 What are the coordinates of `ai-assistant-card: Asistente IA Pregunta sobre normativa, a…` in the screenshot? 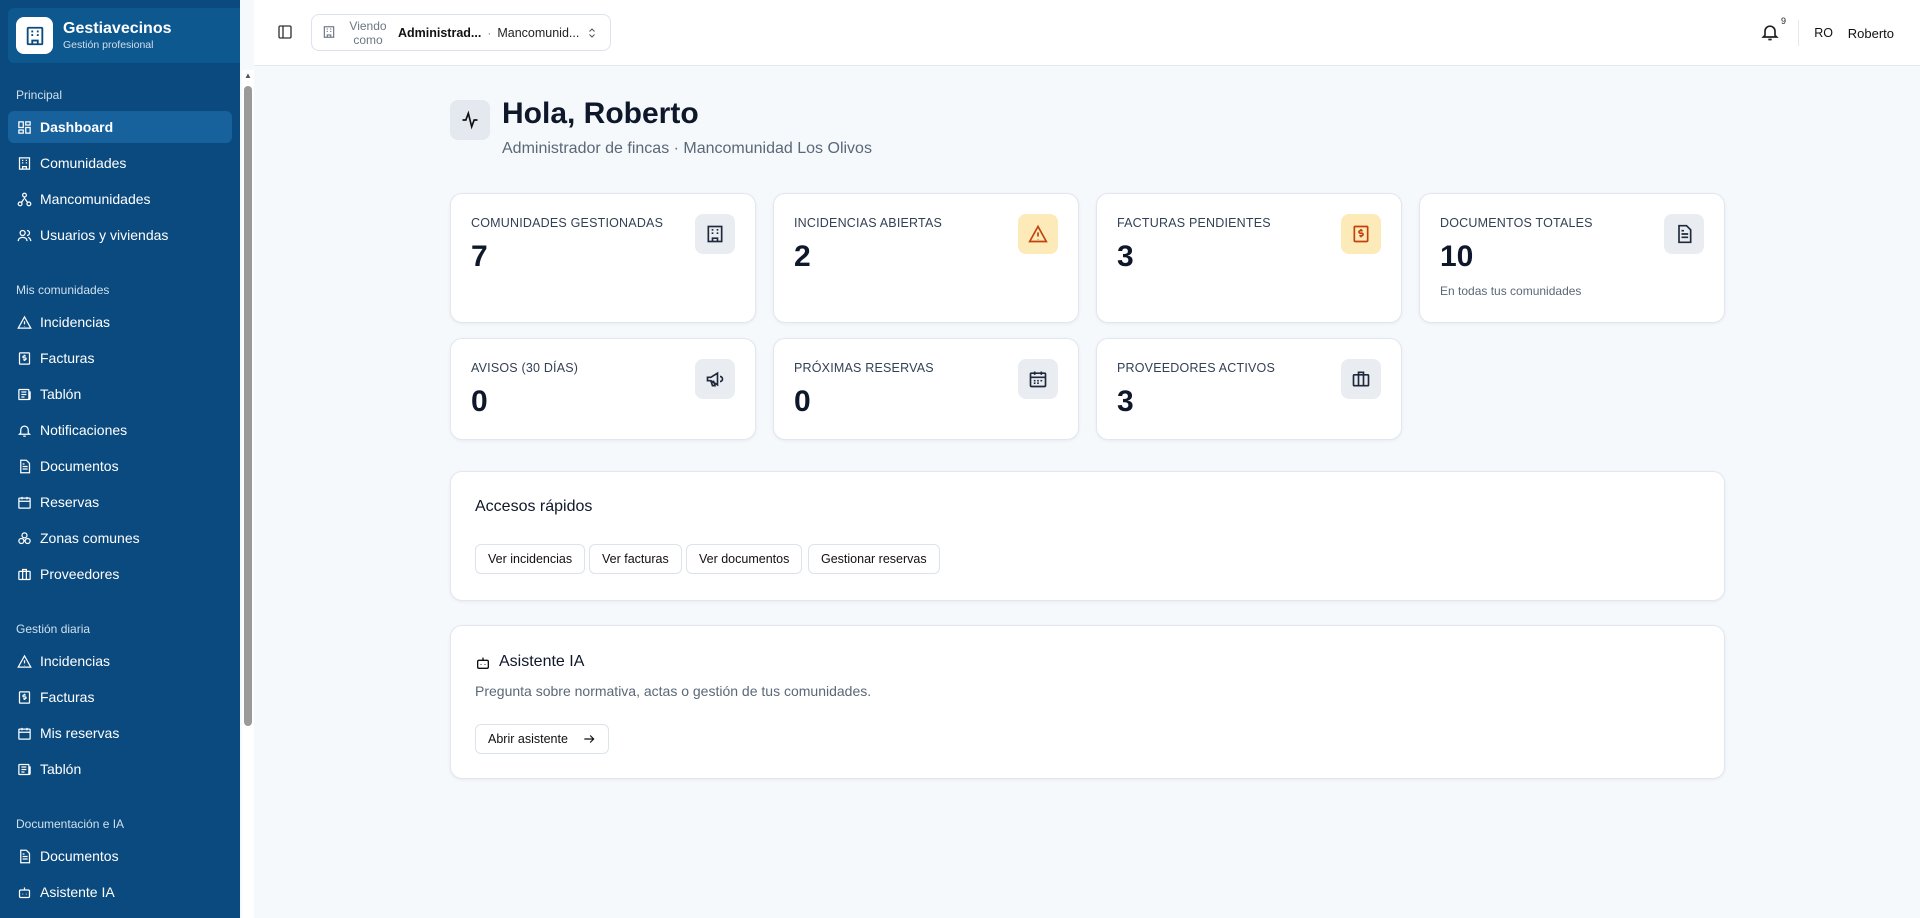 It's located at (1087, 702).